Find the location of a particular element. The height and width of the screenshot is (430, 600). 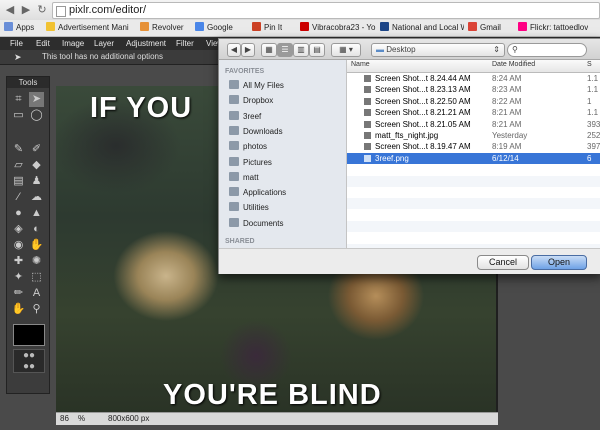

bookmark-item: Gmail is located at coordinates (484, 28).